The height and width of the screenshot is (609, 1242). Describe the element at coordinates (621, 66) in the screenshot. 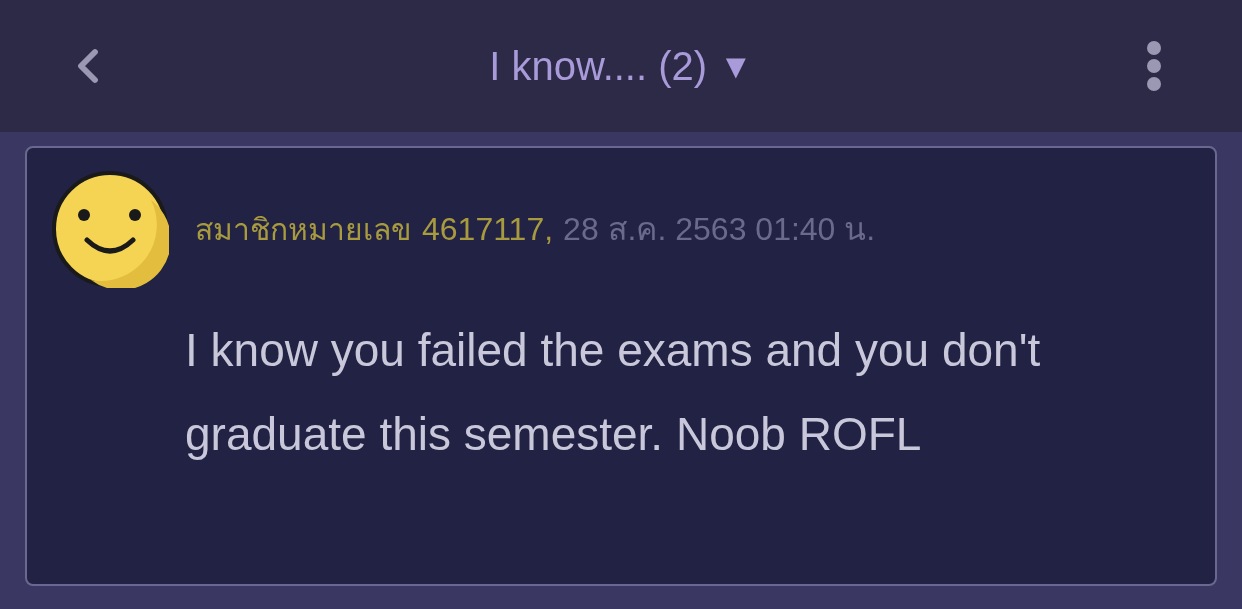

I see `thread-title-dropdown: I know.... (2) ▼` at that location.